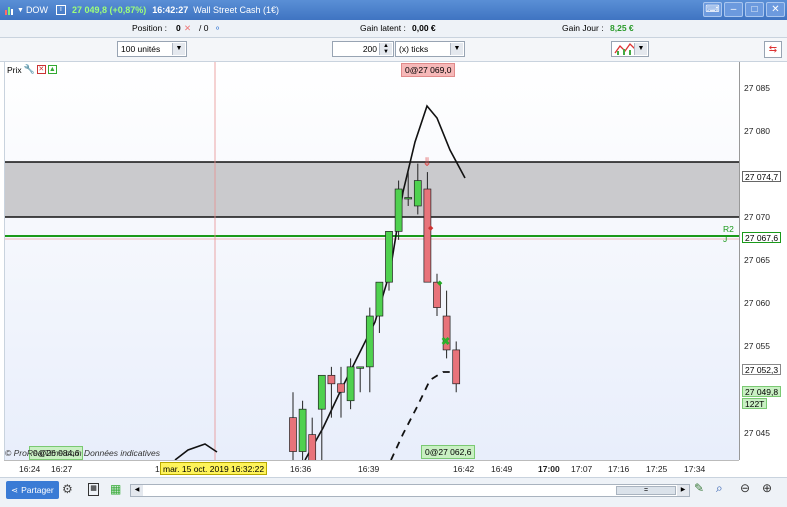  What do you see at coordinates (767, 488) in the screenshot?
I see `zoom-in-icon: ⊕` at bounding box center [767, 488].